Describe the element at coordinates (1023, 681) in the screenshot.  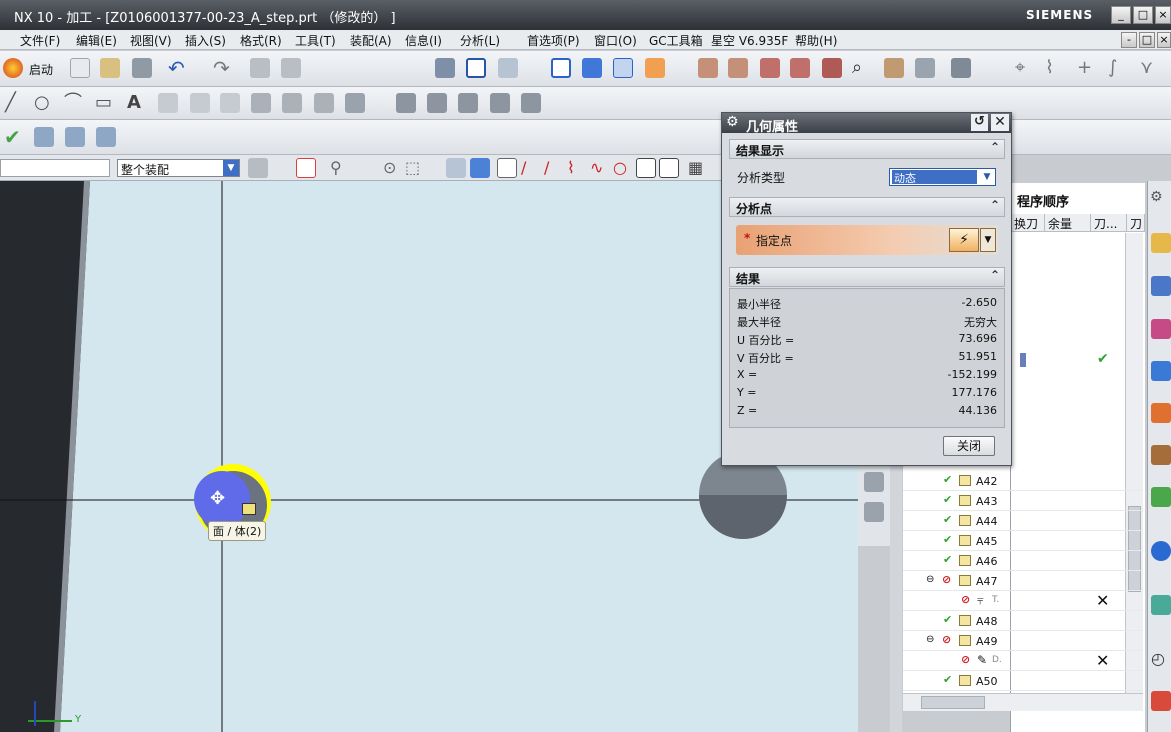
I see `list-item: ✔ A50` at that location.